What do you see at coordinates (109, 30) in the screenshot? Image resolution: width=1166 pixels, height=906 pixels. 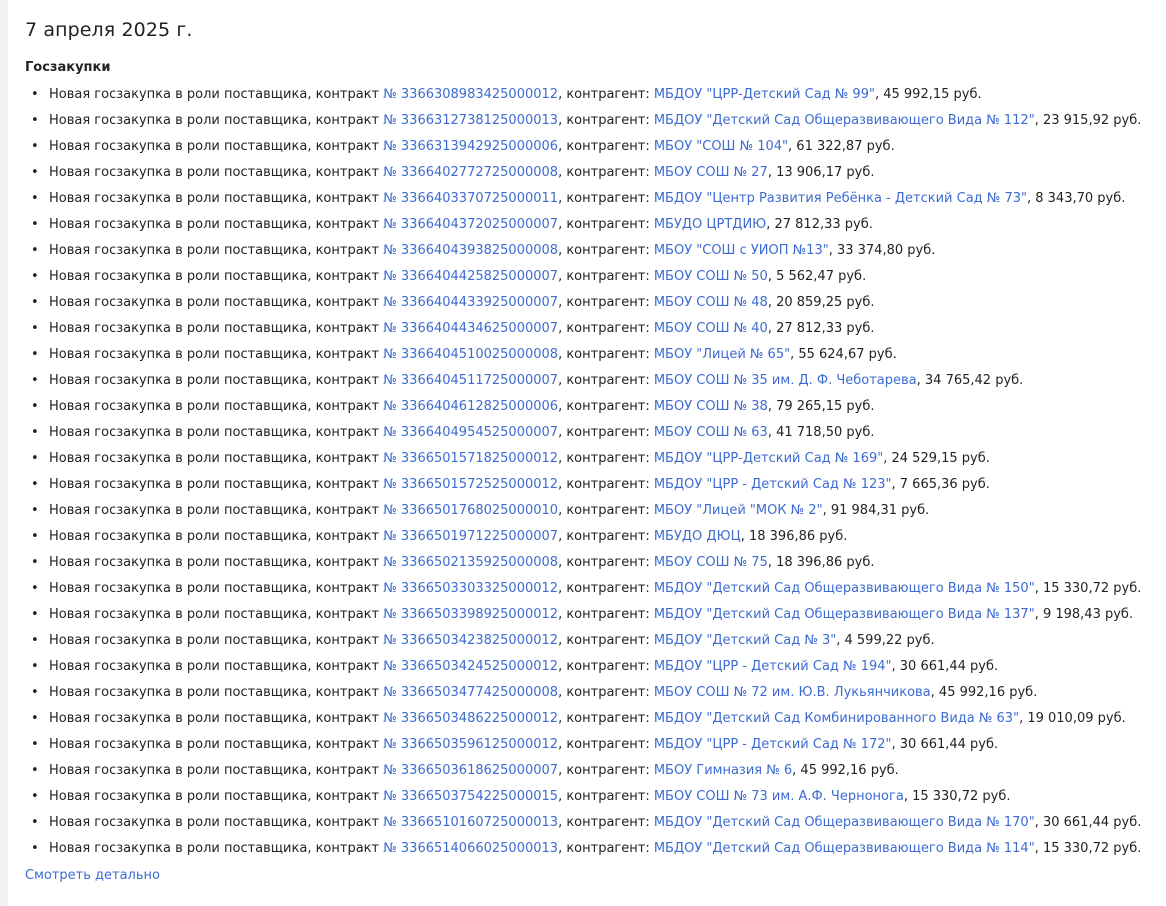 I see `date-heading: 7 апреля 2025 г.` at bounding box center [109, 30].